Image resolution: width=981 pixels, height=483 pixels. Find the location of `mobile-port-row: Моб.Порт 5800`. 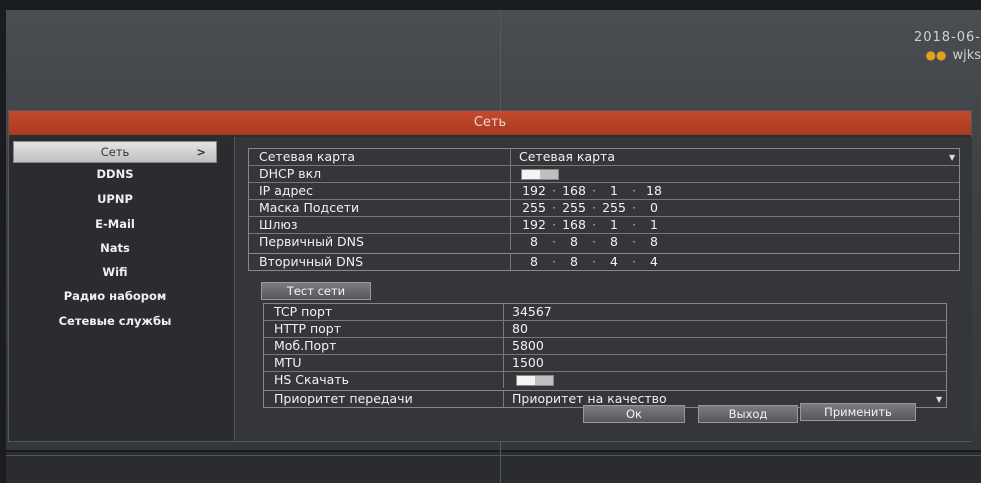

mobile-port-row: Моб.Порт 5800 is located at coordinates (605, 346).